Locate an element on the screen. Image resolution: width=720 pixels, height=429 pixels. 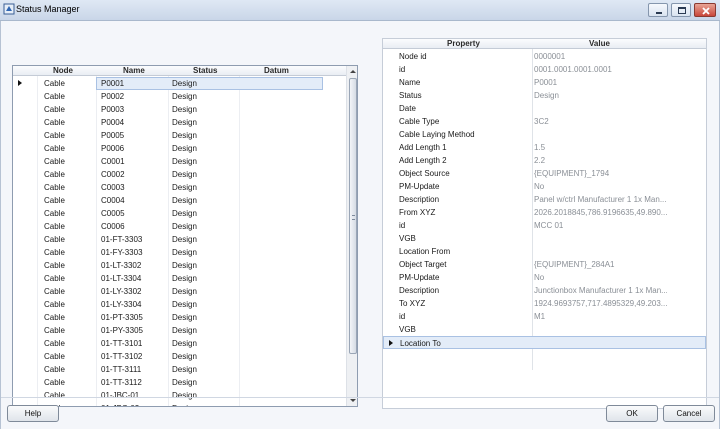
table-row: Cable 01-FY-3303 Design is located at coordinates (179, 252).